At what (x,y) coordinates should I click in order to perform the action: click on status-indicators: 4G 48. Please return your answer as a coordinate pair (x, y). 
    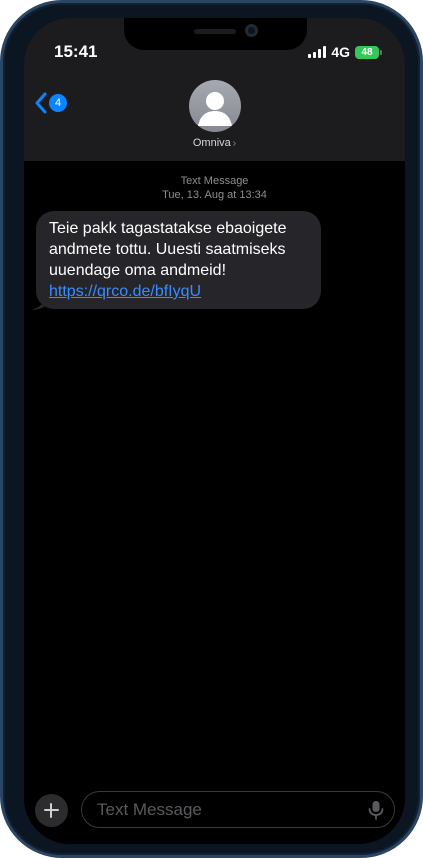
    Looking at the image, I should click on (345, 52).